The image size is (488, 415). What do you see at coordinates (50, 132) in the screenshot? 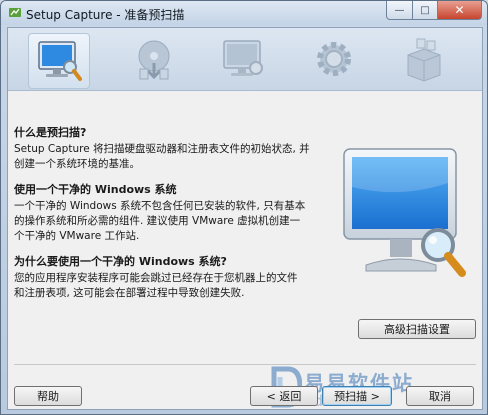
I see `section-heading: 什么是预扫描?` at bounding box center [50, 132].